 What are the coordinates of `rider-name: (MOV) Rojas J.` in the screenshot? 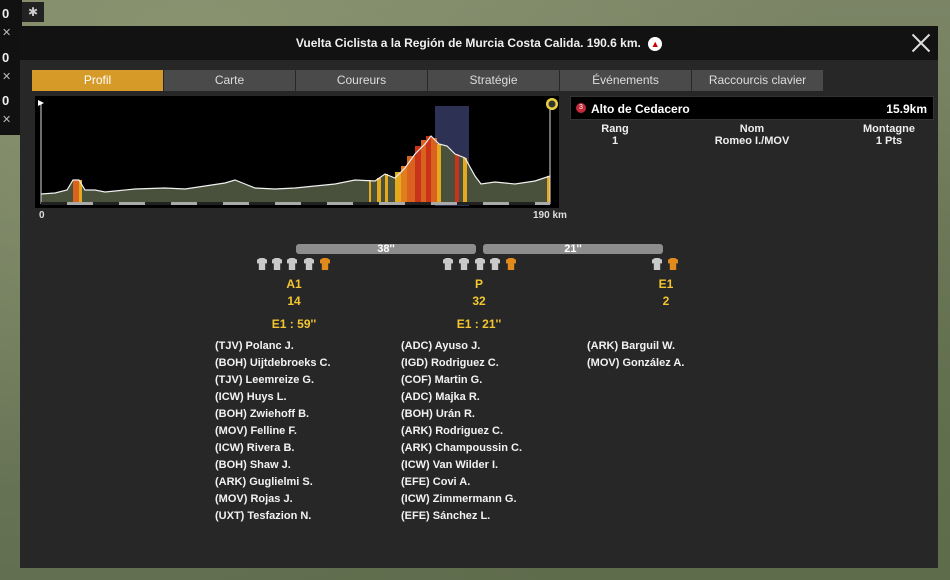 It's located at (254, 499).